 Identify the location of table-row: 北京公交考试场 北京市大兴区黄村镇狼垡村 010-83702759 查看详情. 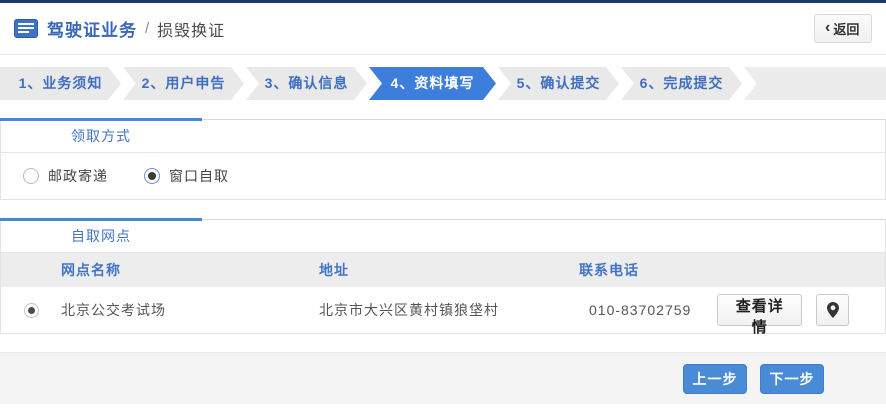
(443, 311).